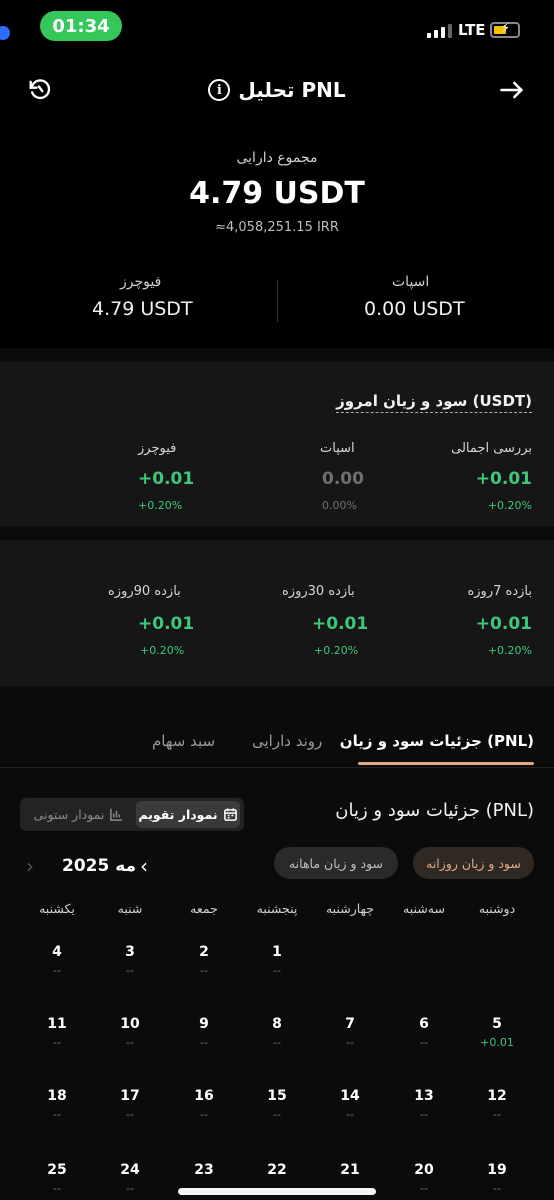 The width and height of the screenshot is (554, 1200). I want to click on day-number: 21, so click(350, 1170).